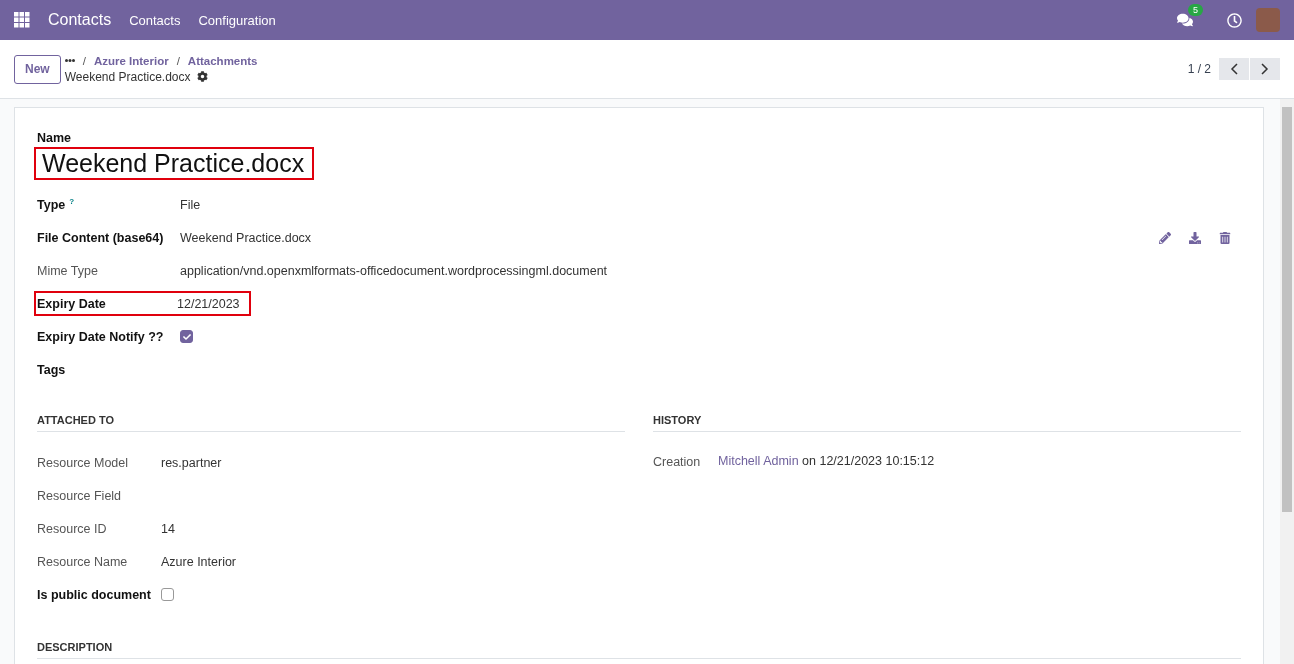 This screenshot has height=664, width=1294. Describe the element at coordinates (82, 562) in the screenshot. I see `field-label: Resource Name` at that location.